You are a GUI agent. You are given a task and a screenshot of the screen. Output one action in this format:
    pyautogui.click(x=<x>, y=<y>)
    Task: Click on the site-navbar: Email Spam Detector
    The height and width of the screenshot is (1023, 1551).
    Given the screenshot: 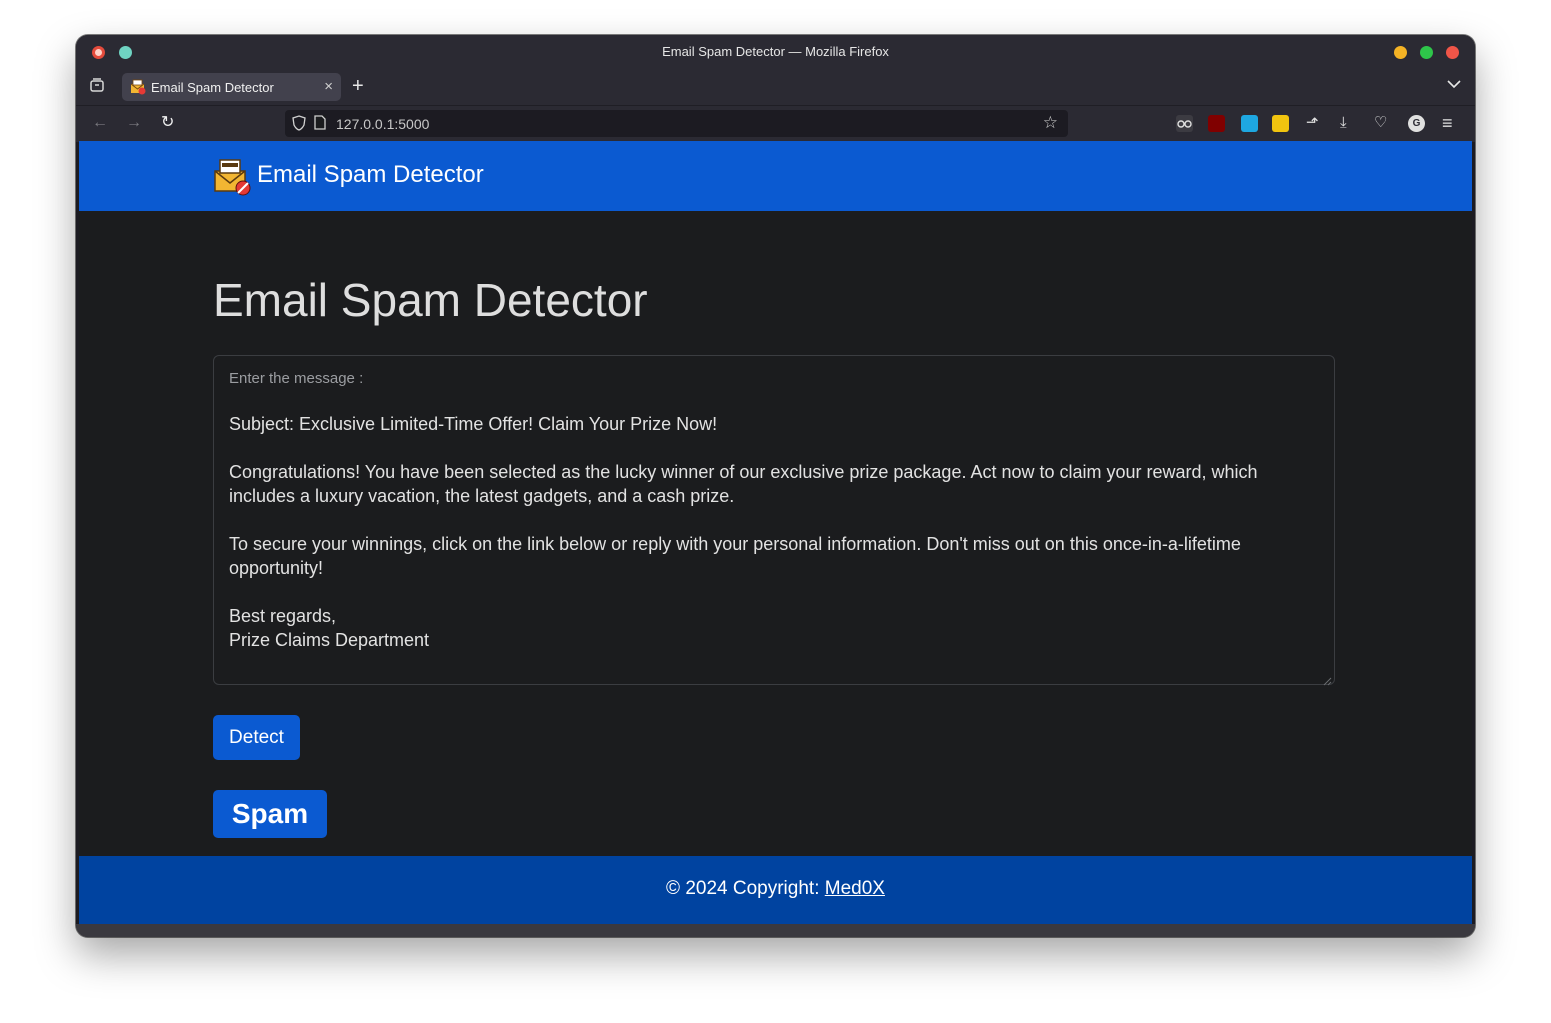 What is the action you would take?
    pyautogui.click(x=775, y=176)
    